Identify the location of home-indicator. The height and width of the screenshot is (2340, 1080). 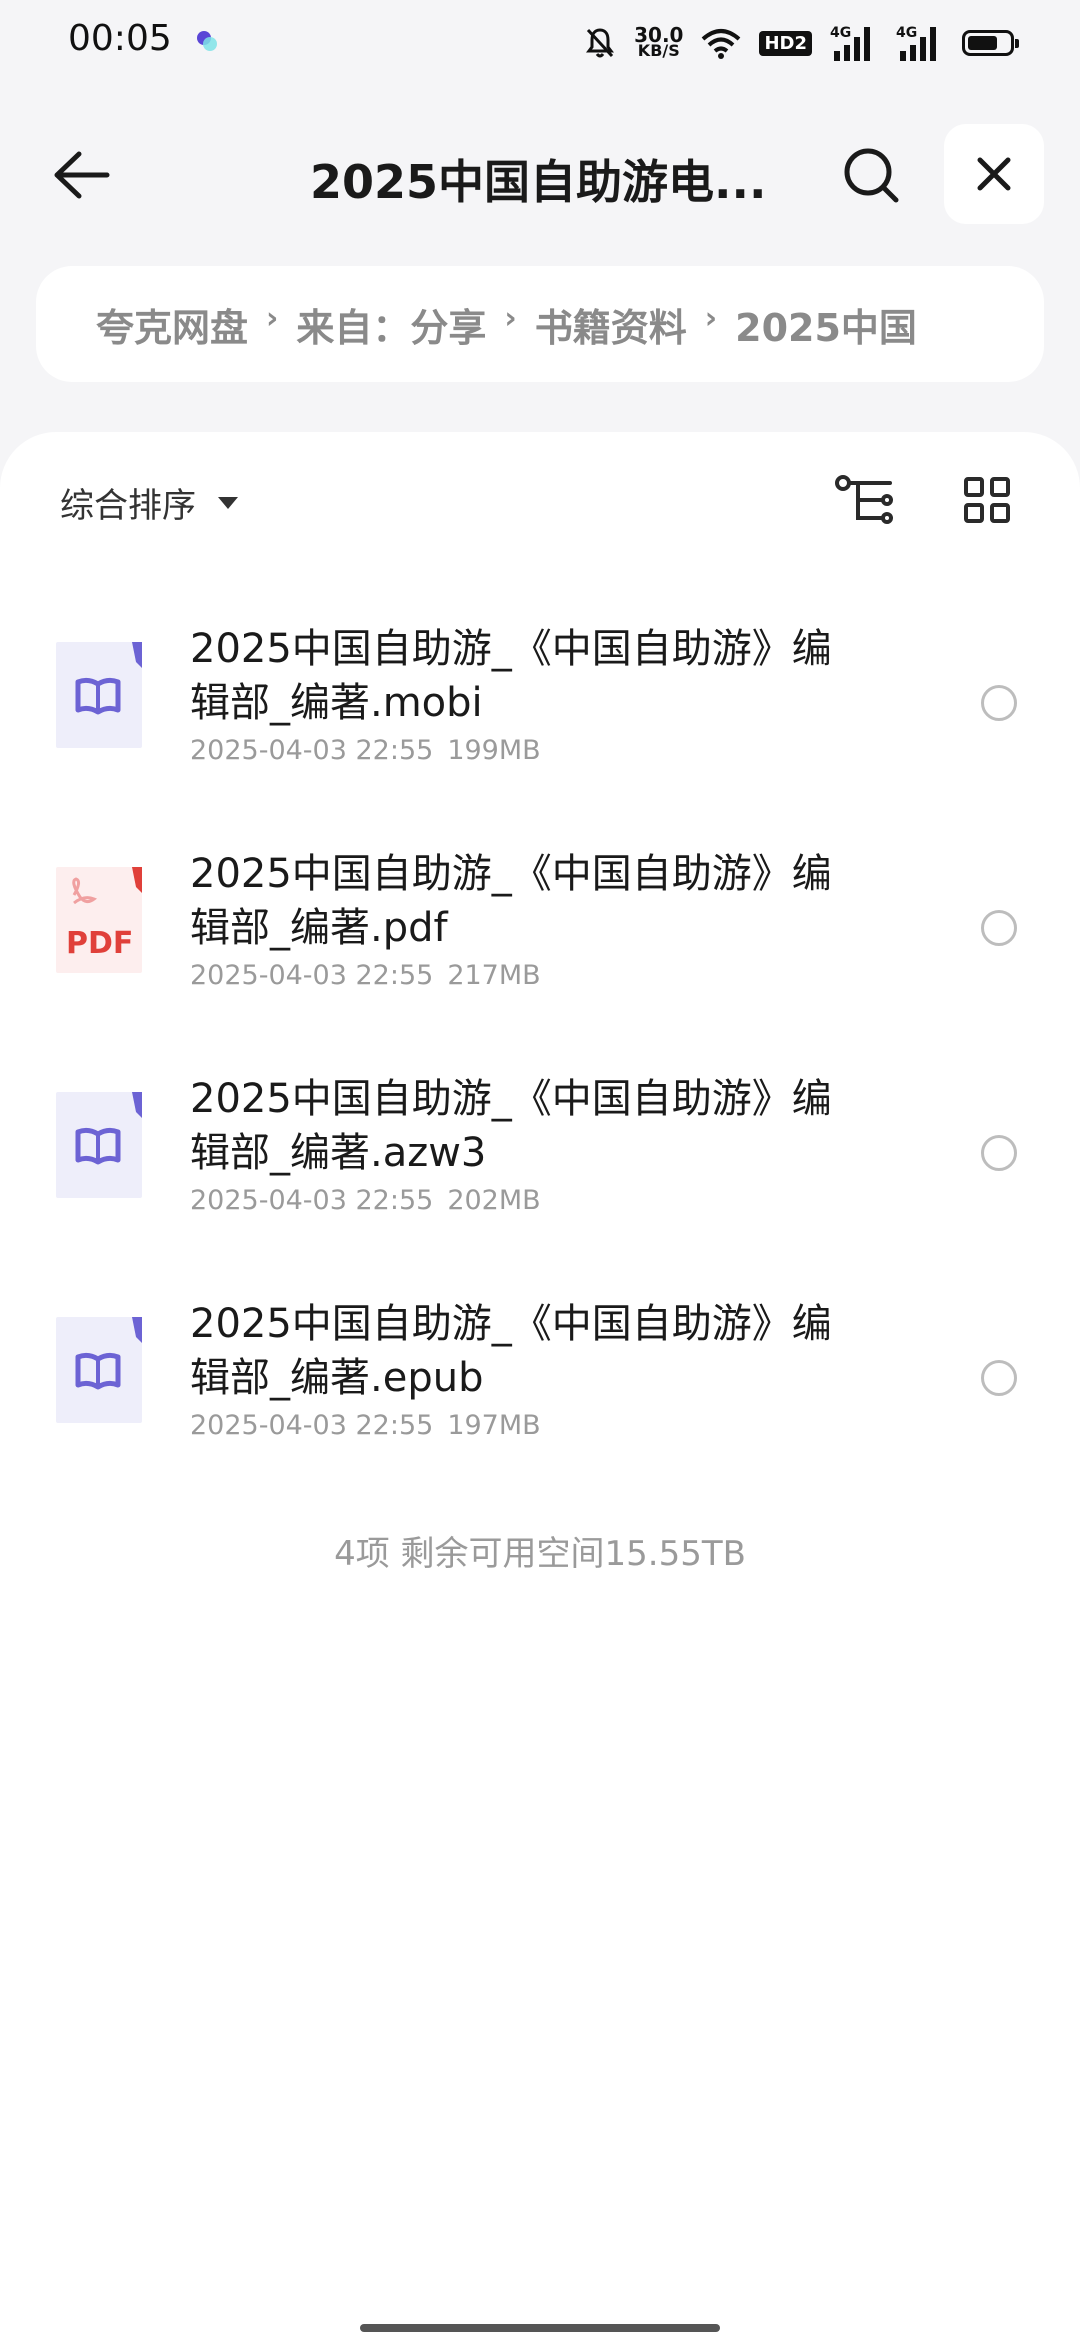
(540, 2328).